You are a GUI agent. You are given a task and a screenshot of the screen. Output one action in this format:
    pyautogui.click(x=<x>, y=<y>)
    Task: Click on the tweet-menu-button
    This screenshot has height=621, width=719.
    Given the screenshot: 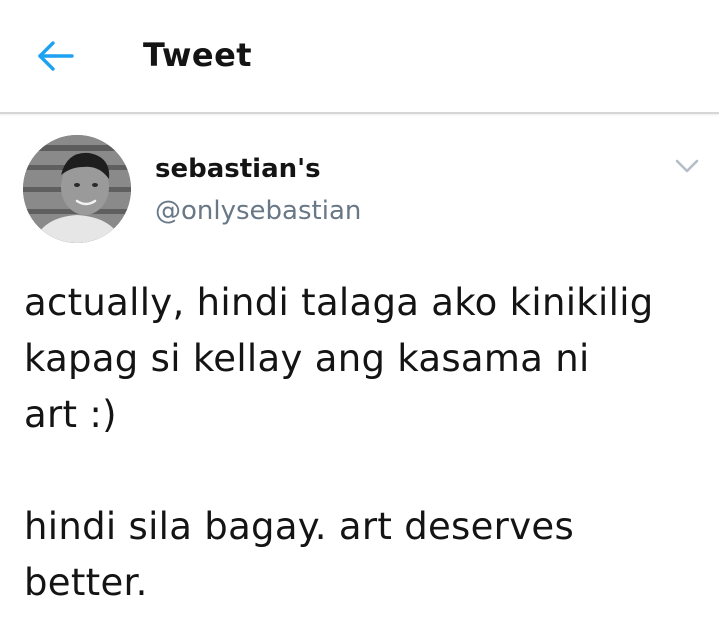 What is the action you would take?
    pyautogui.click(x=687, y=166)
    